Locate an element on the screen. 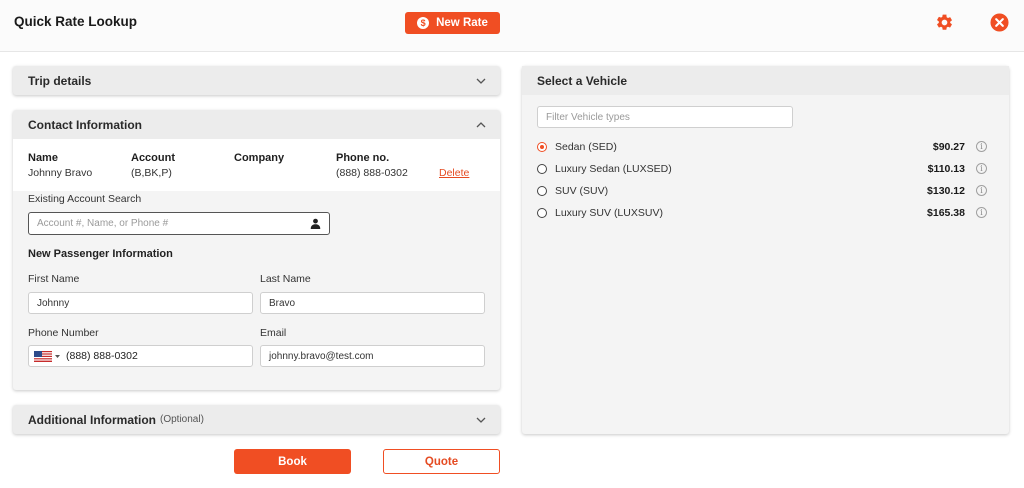 Image resolution: width=1024 pixels, height=488 pixels. vehicle-option: Sedan (SED) $90.27 i is located at coordinates (762, 147).